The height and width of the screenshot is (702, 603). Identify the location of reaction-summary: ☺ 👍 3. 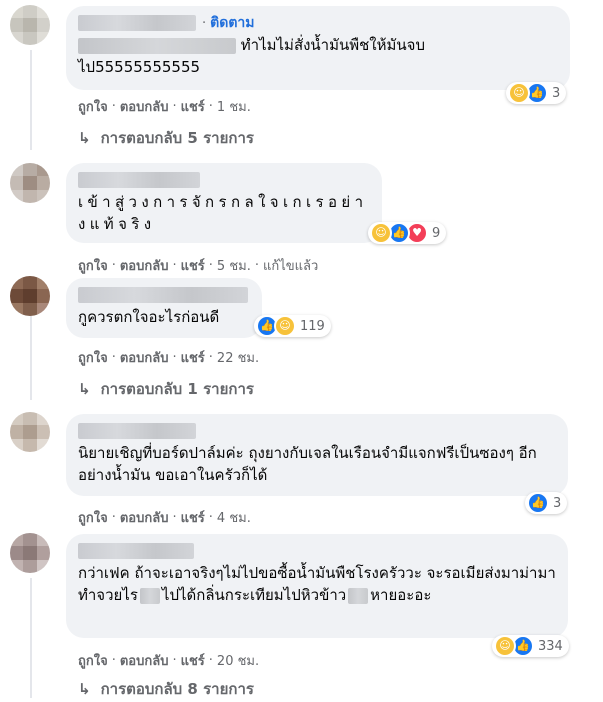
(536, 93).